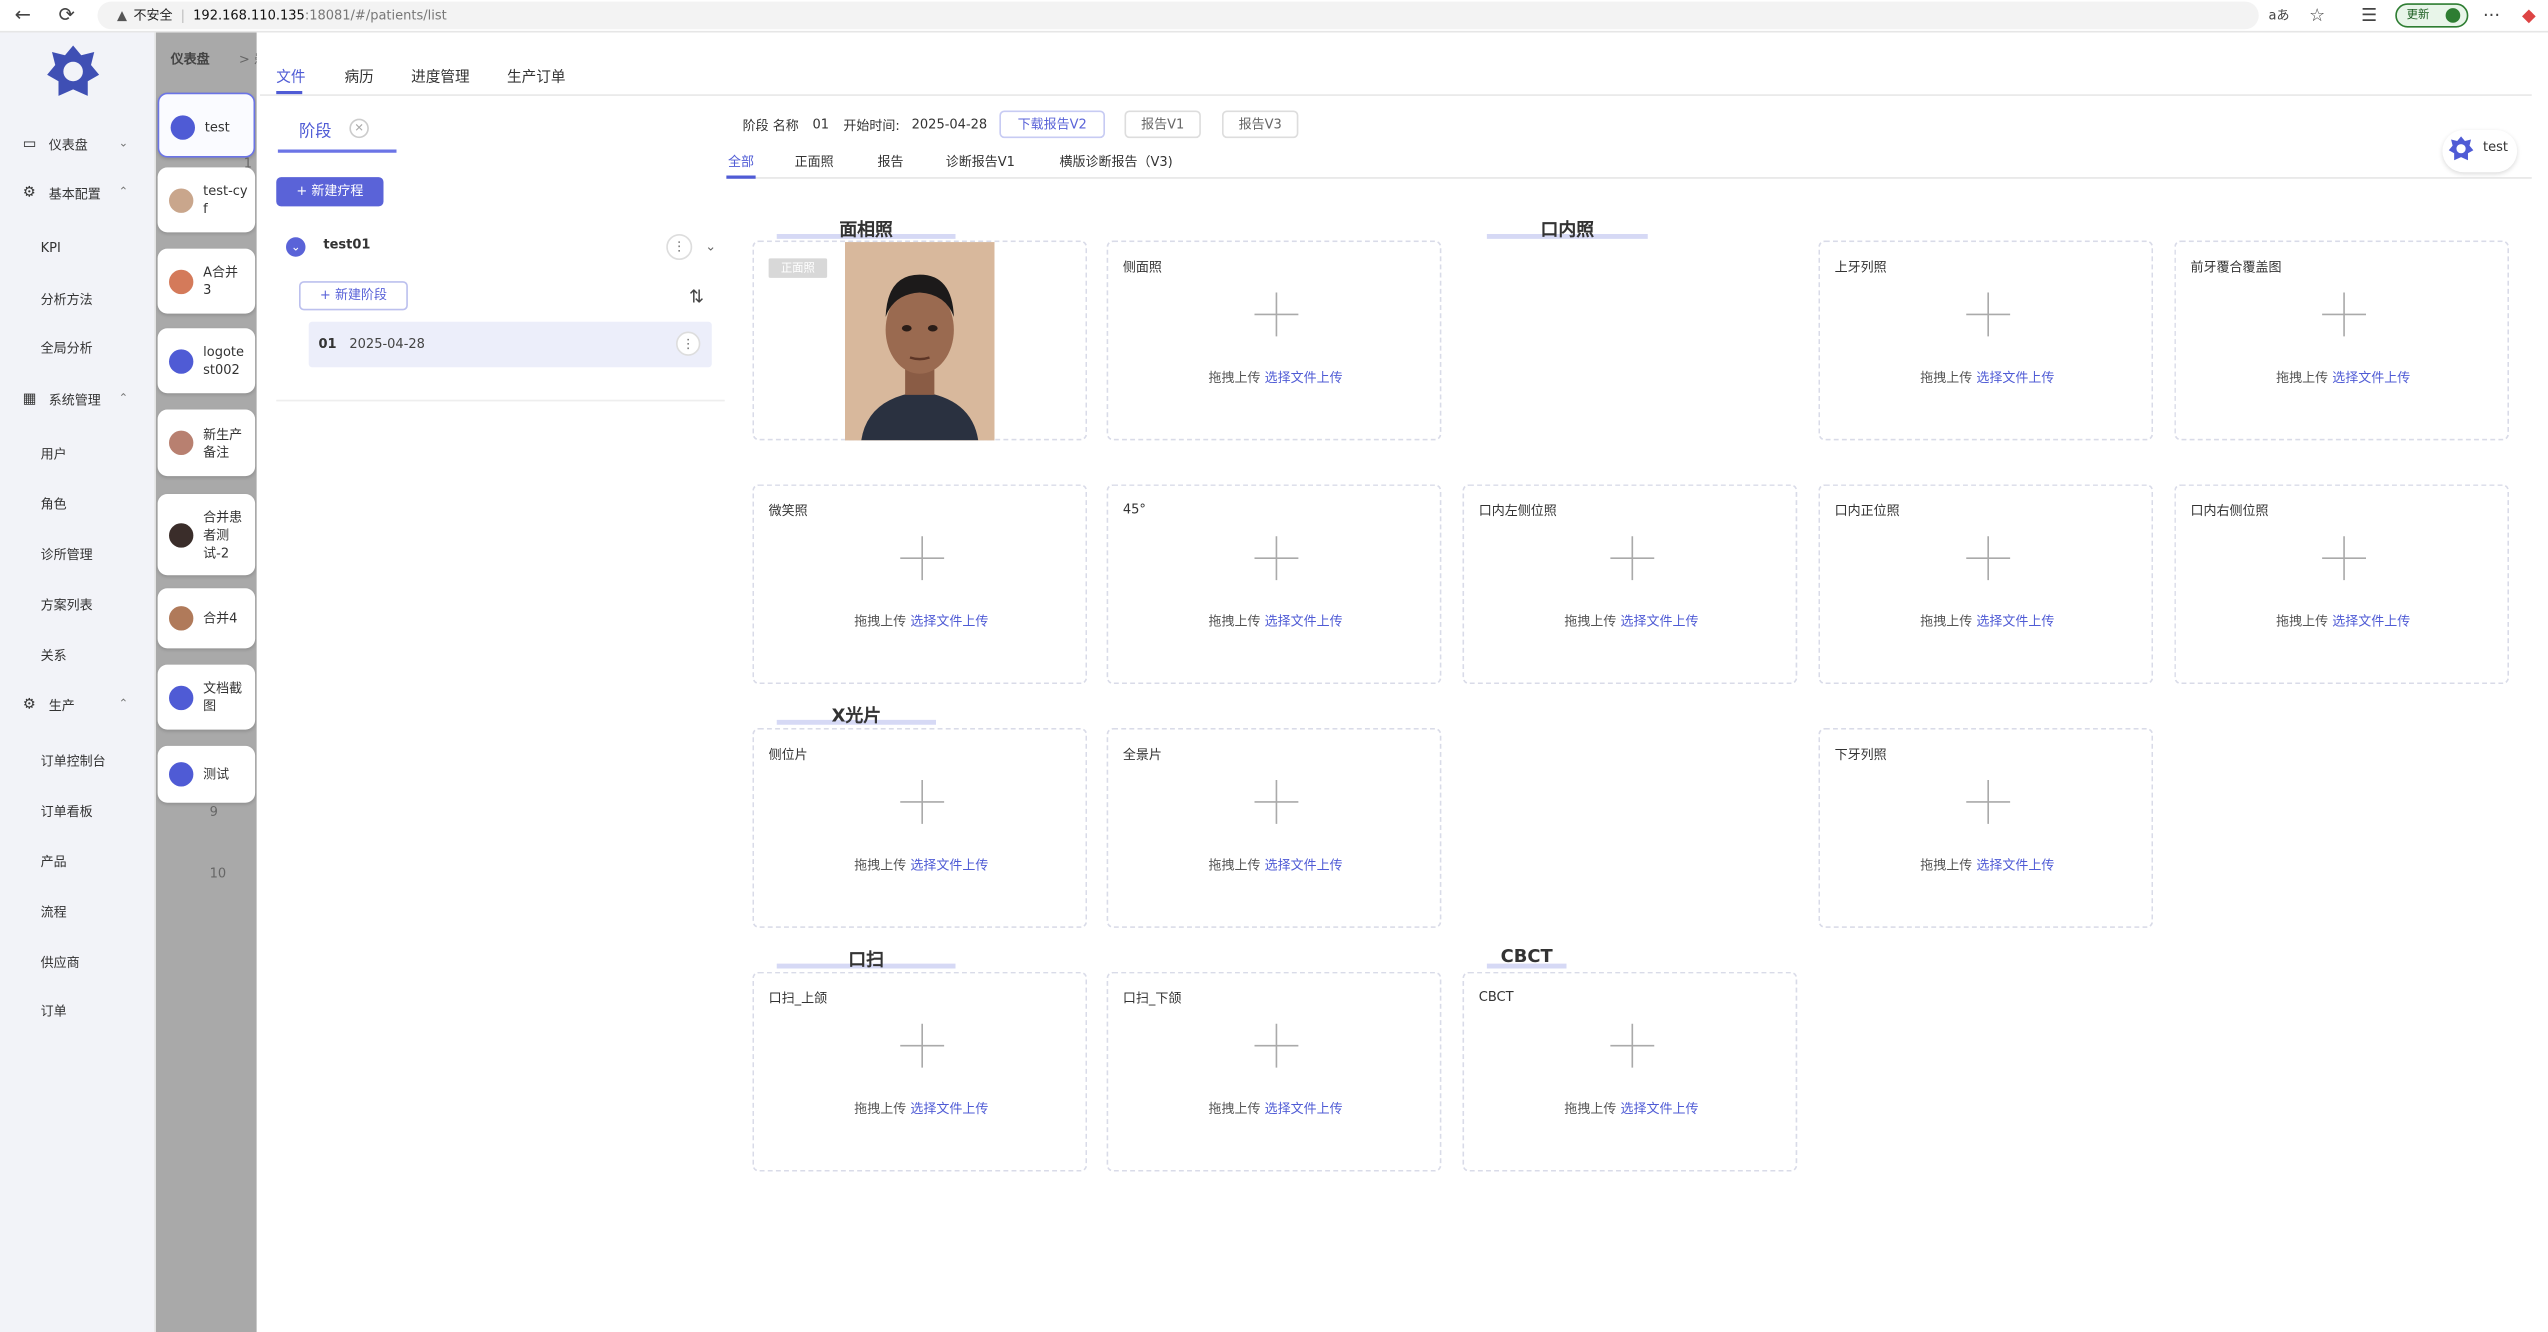 The height and width of the screenshot is (1332, 2548). I want to click on report-v3-button: 报告V3, so click(1260, 124).